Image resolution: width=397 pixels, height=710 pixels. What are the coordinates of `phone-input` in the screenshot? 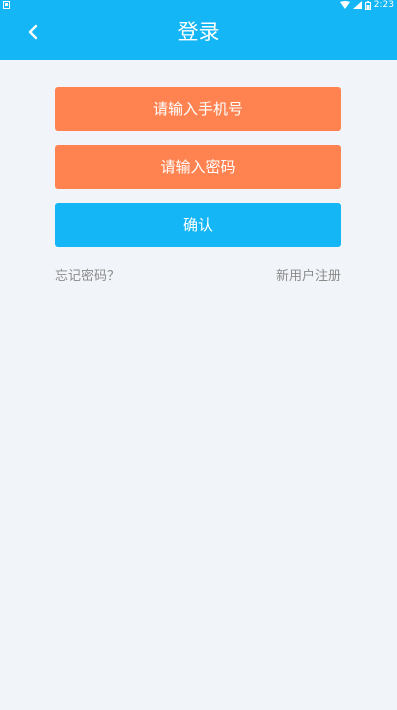 It's located at (198, 109).